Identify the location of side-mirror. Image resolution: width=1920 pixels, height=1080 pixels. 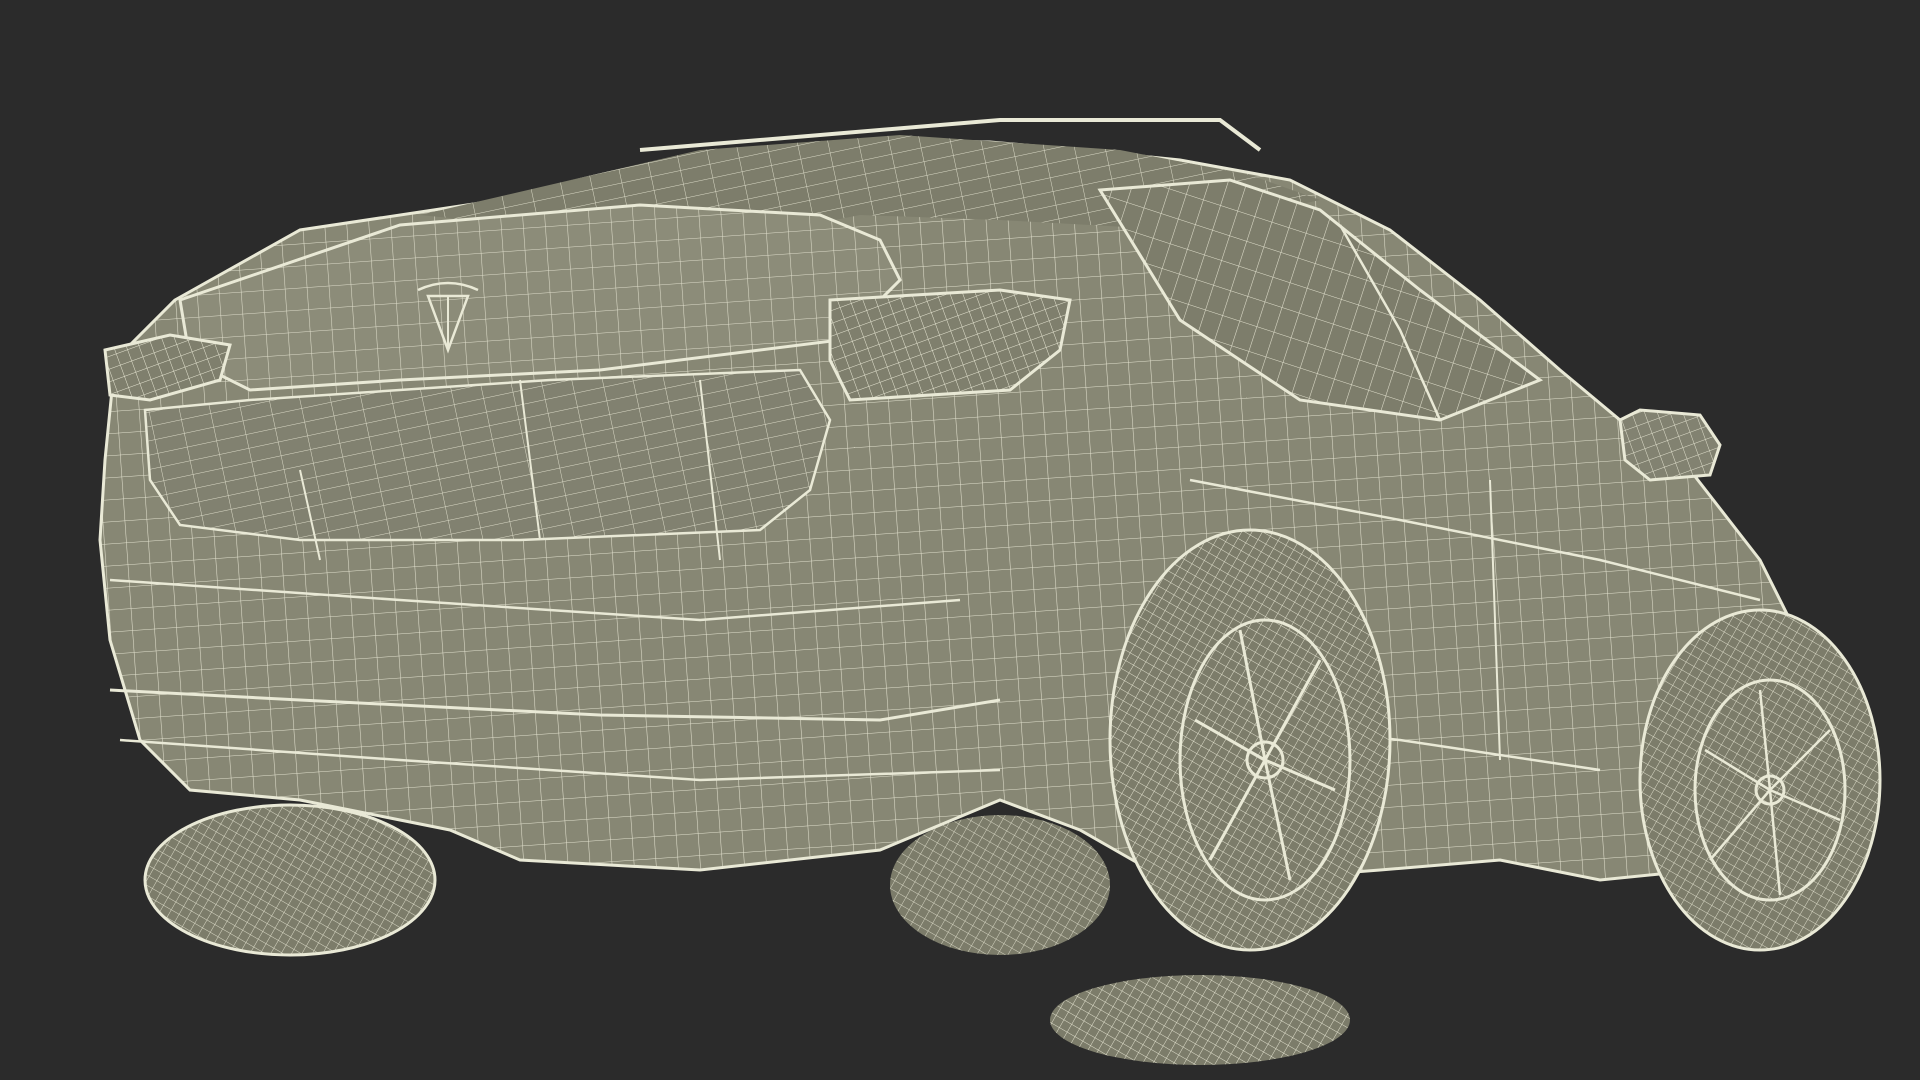
(1670, 445).